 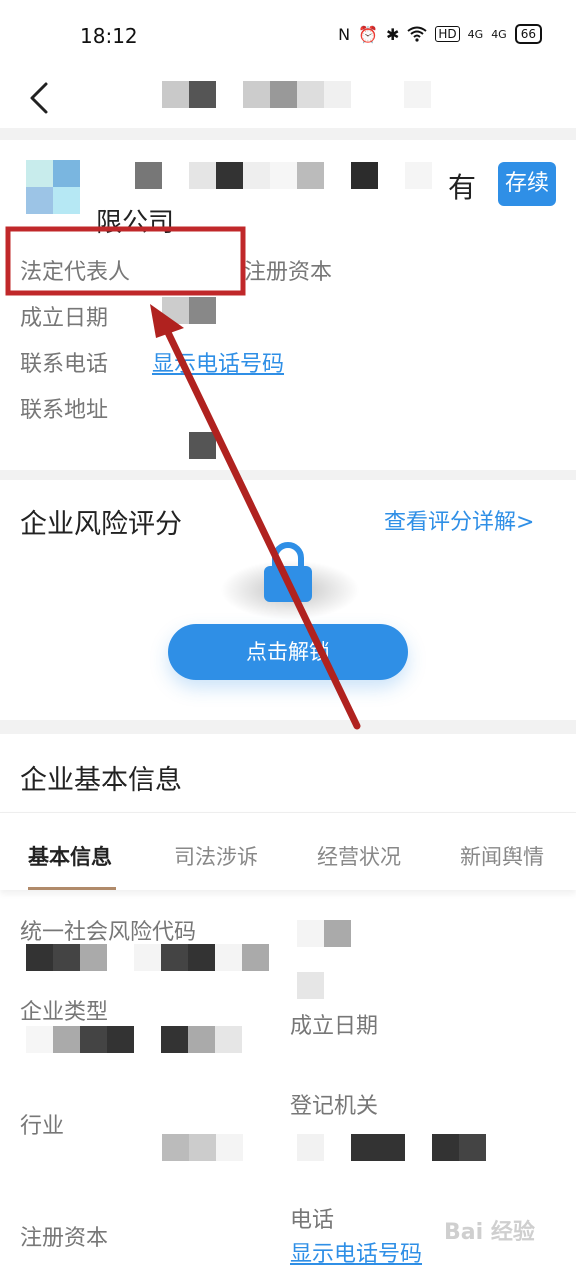 What do you see at coordinates (527, 184) in the screenshot?
I see `status-badge: 存续` at bounding box center [527, 184].